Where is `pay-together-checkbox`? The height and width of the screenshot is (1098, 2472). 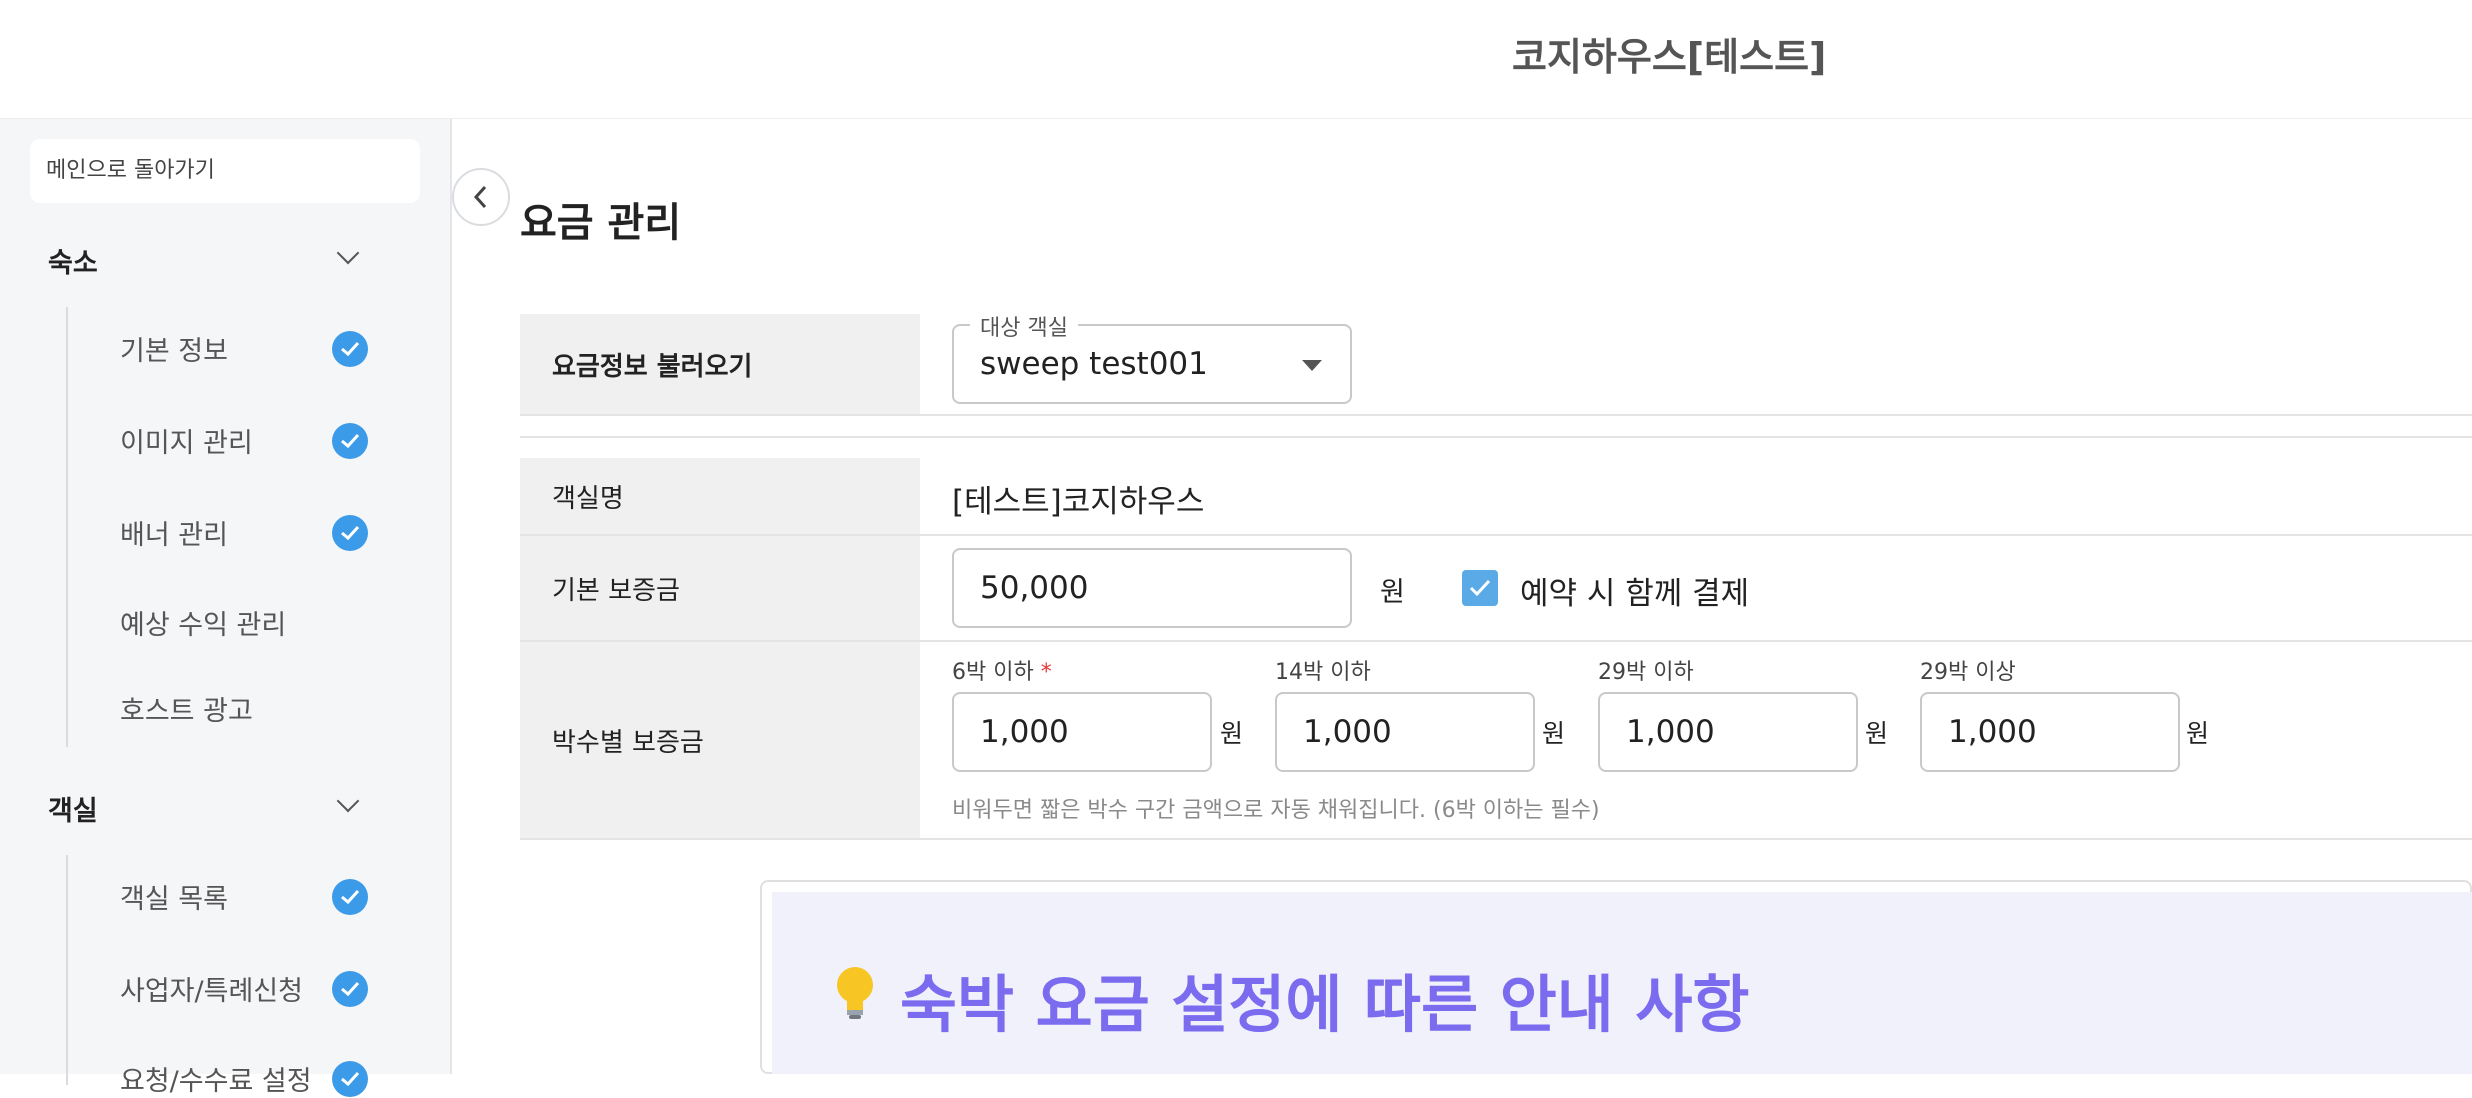
pay-together-checkbox is located at coordinates (1480, 588).